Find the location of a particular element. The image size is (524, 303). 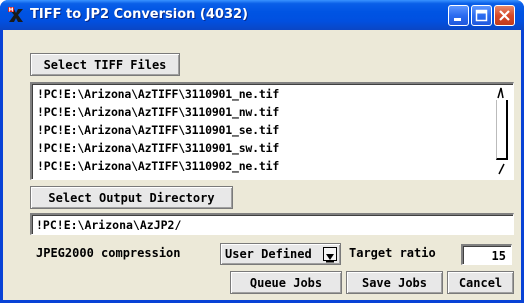

list-item: !PC!E:\Arizona\AzTIFF\3110901_ne.tif is located at coordinates (158, 94).